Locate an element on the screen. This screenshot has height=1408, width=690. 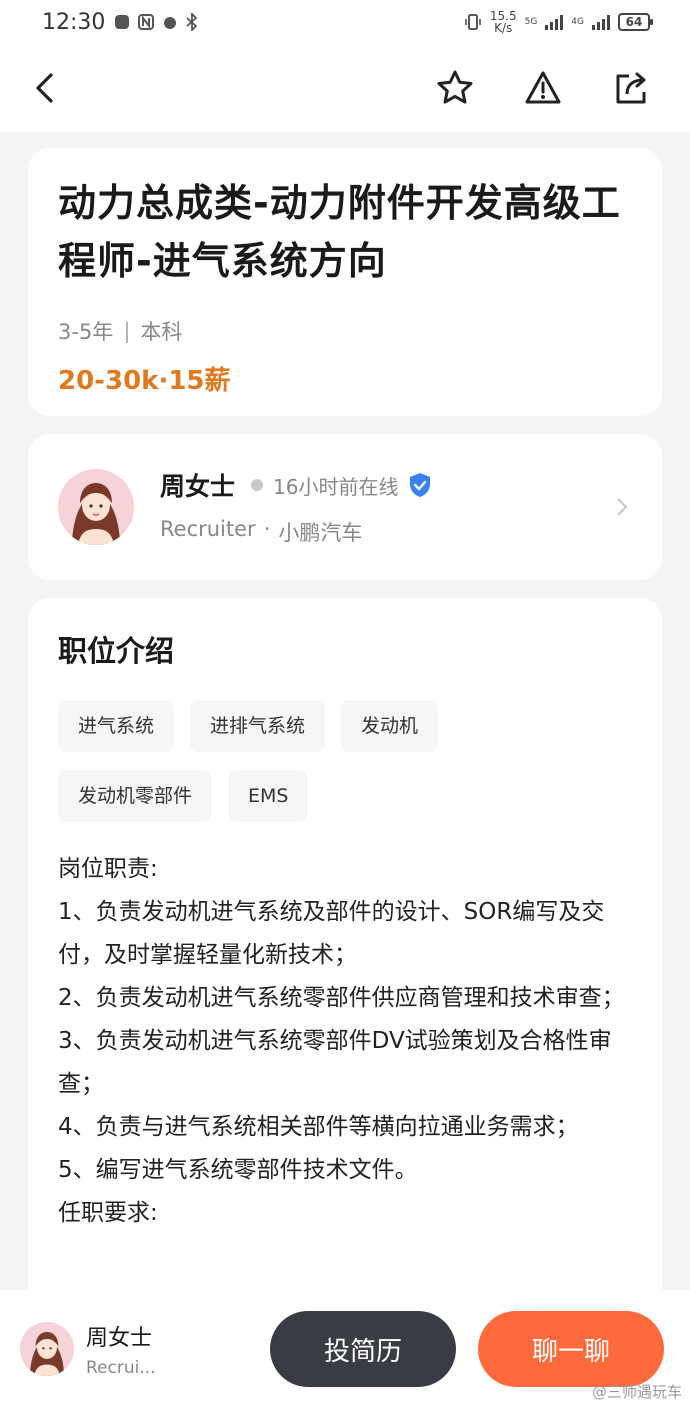
star-icon is located at coordinates (455, 87).